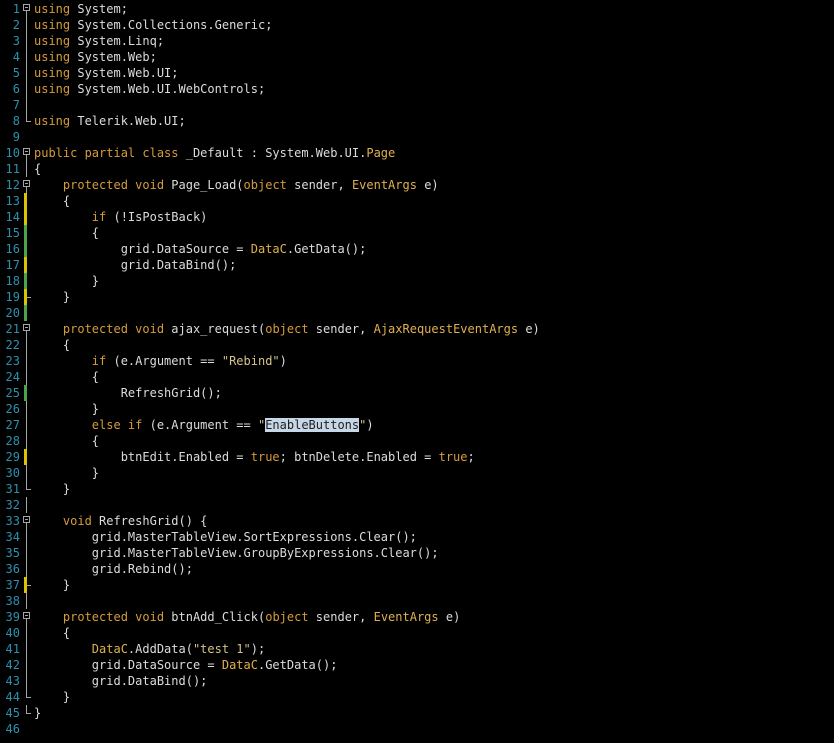 Image resolution: width=834 pixels, height=743 pixels. Describe the element at coordinates (417, 169) in the screenshot. I see `code-line: 11 {` at that location.